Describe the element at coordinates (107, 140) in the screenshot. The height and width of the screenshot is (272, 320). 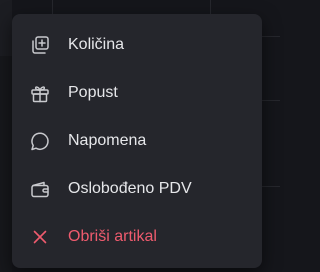
I see `menu-item-label: Napomena` at that location.